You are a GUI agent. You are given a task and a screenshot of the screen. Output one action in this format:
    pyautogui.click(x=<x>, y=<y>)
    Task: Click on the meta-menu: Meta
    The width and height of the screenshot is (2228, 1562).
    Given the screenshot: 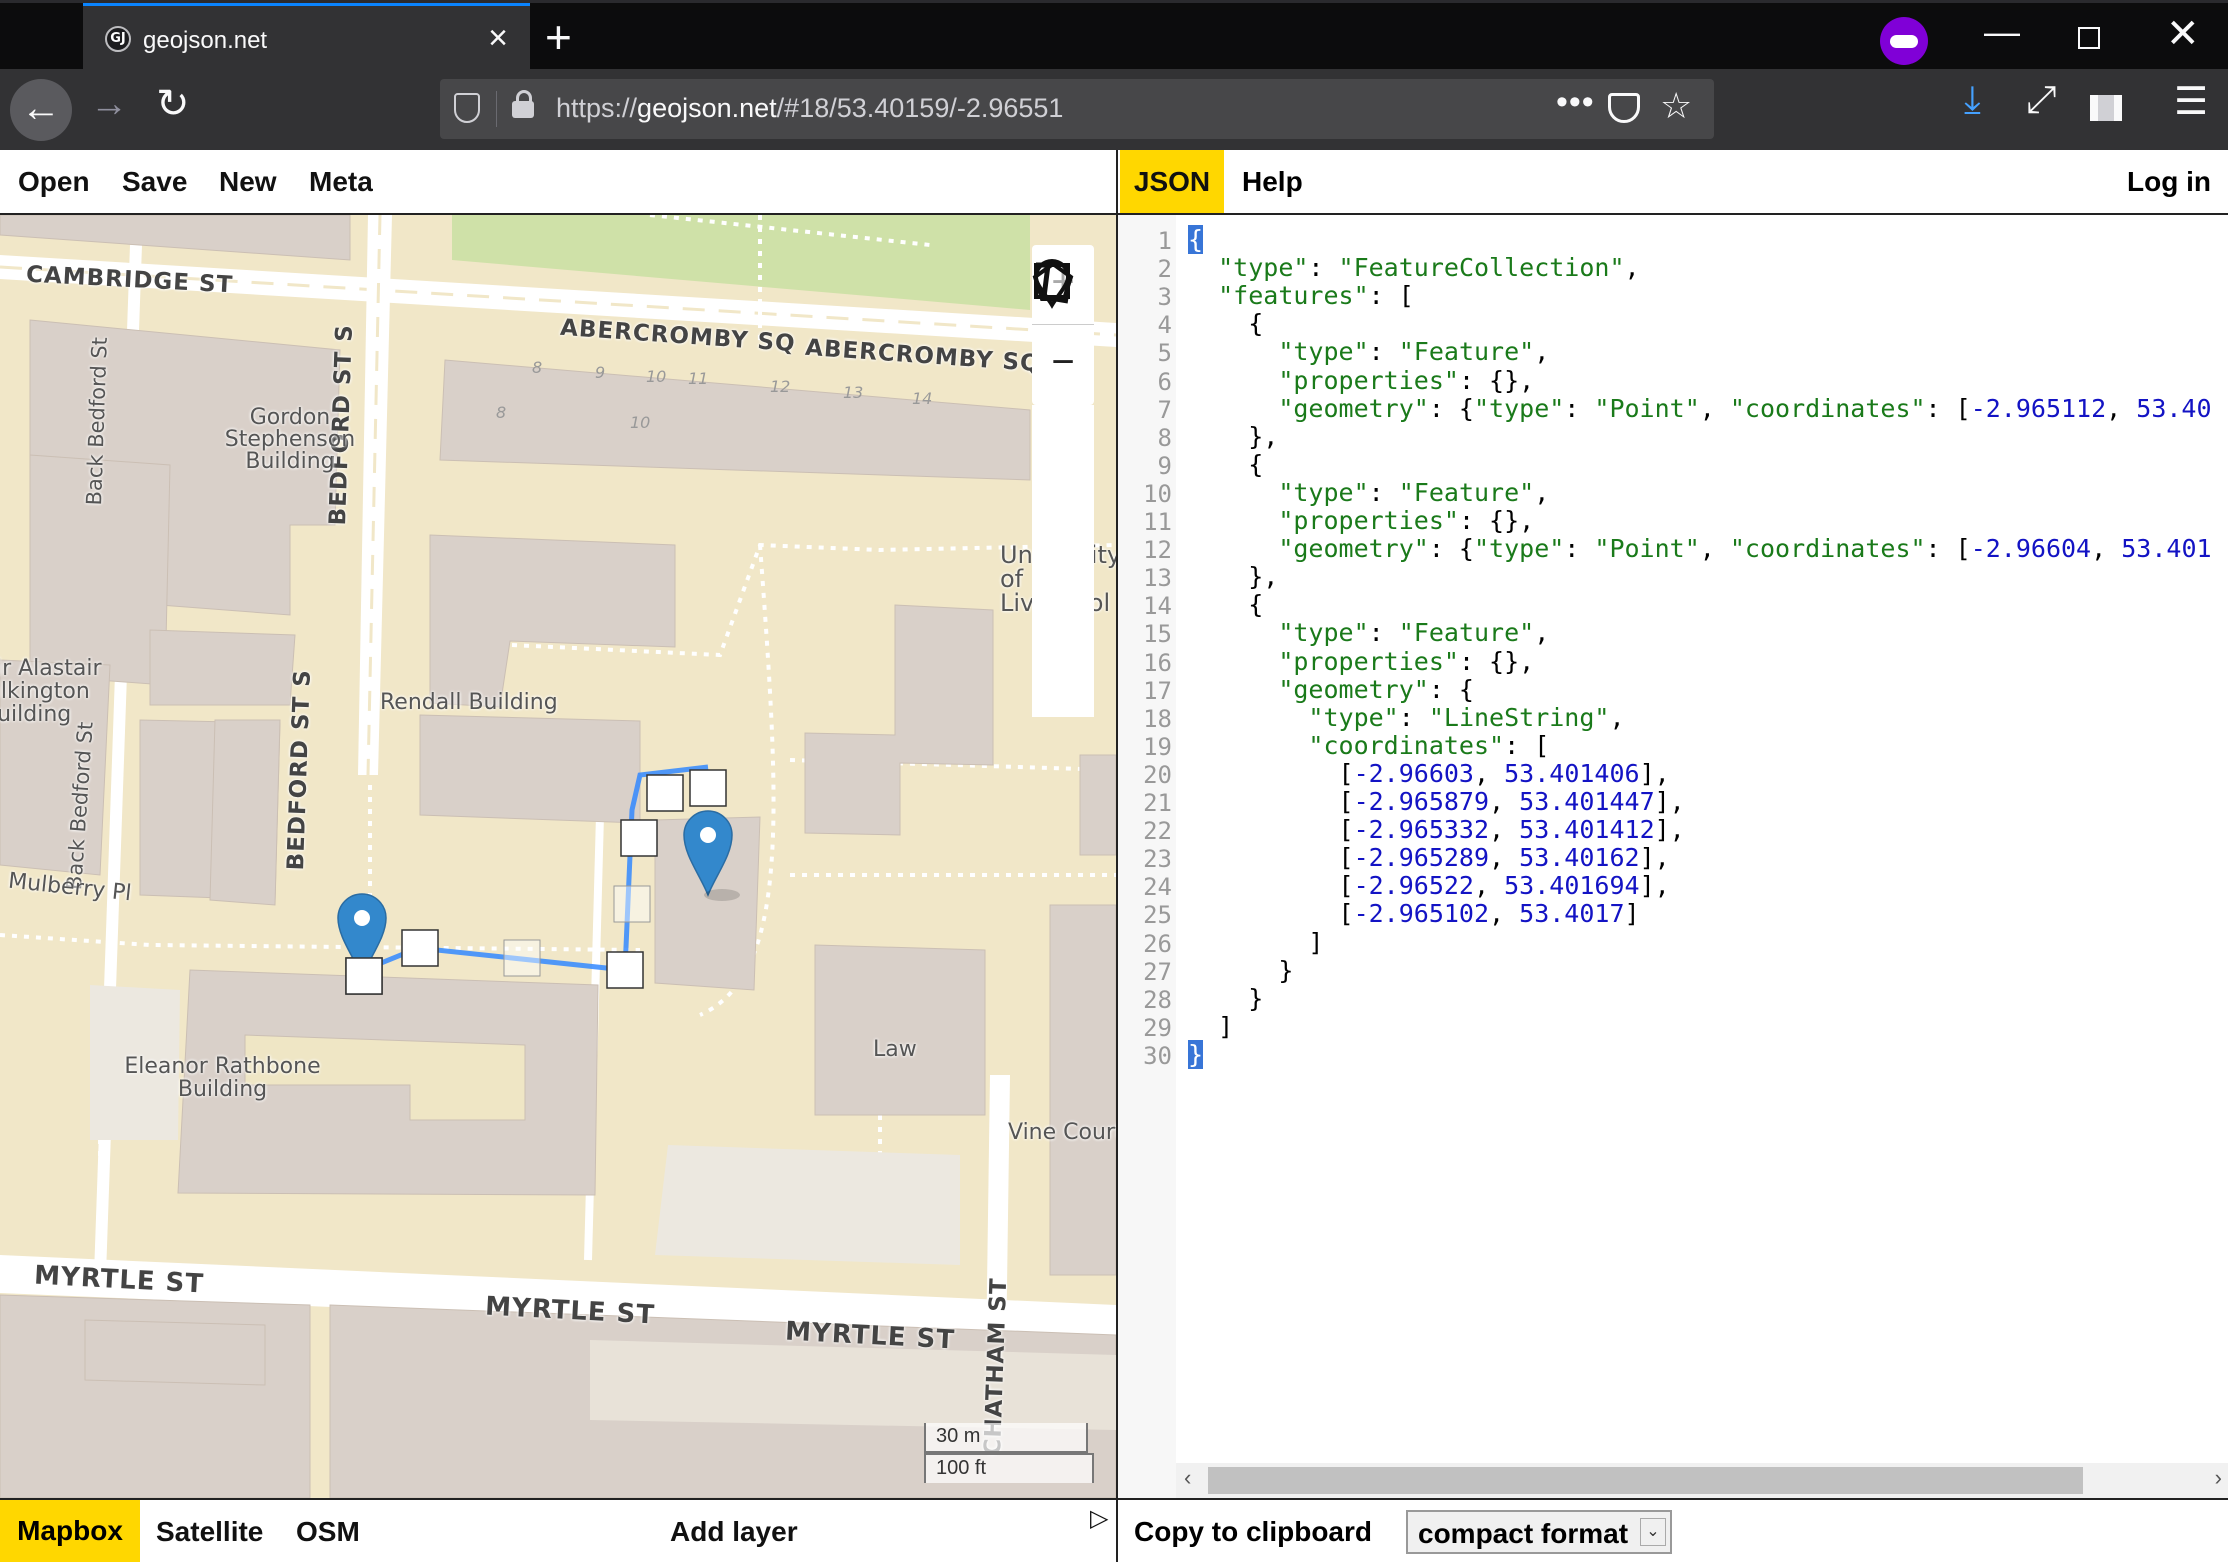 What is the action you would take?
    pyautogui.click(x=341, y=182)
    